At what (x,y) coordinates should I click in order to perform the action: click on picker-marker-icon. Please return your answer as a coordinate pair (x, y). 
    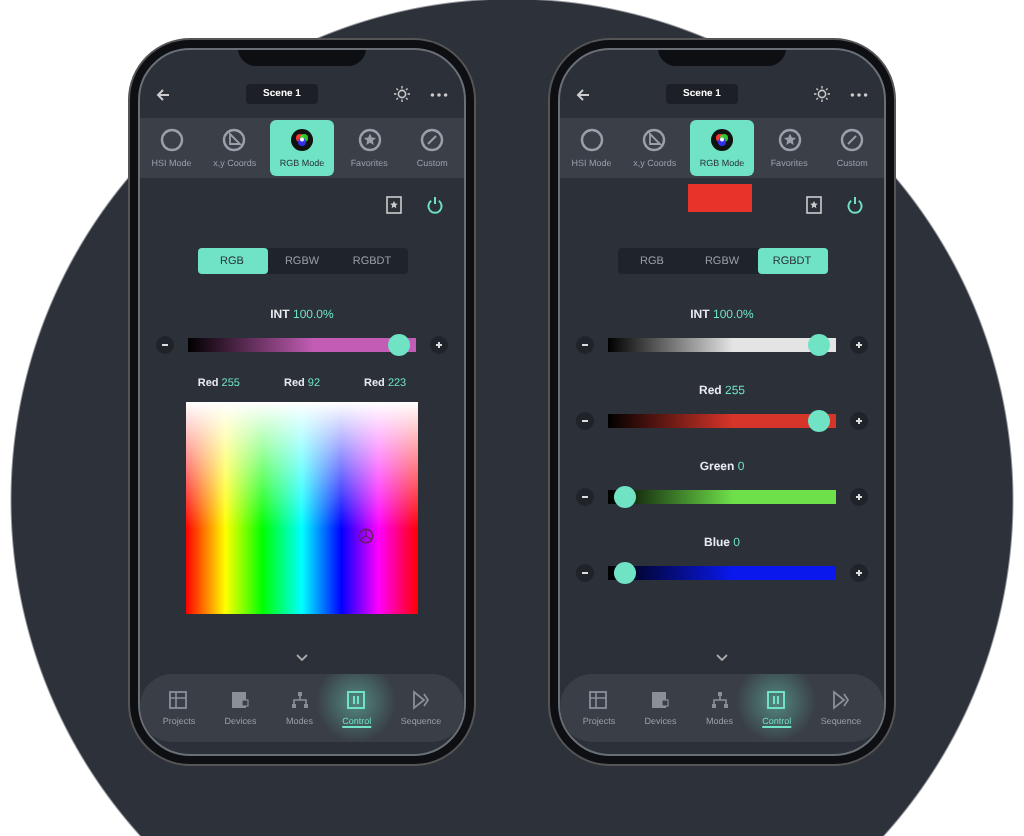
    Looking at the image, I should click on (366, 536).